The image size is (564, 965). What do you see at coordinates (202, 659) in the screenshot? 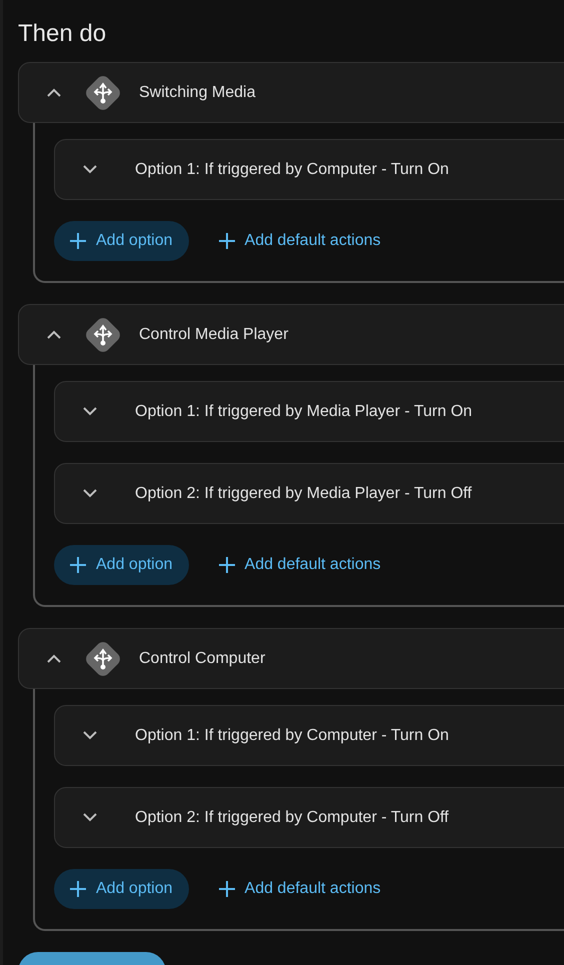
I see `section-name: Control Computer` at bounding box center [202, 659].